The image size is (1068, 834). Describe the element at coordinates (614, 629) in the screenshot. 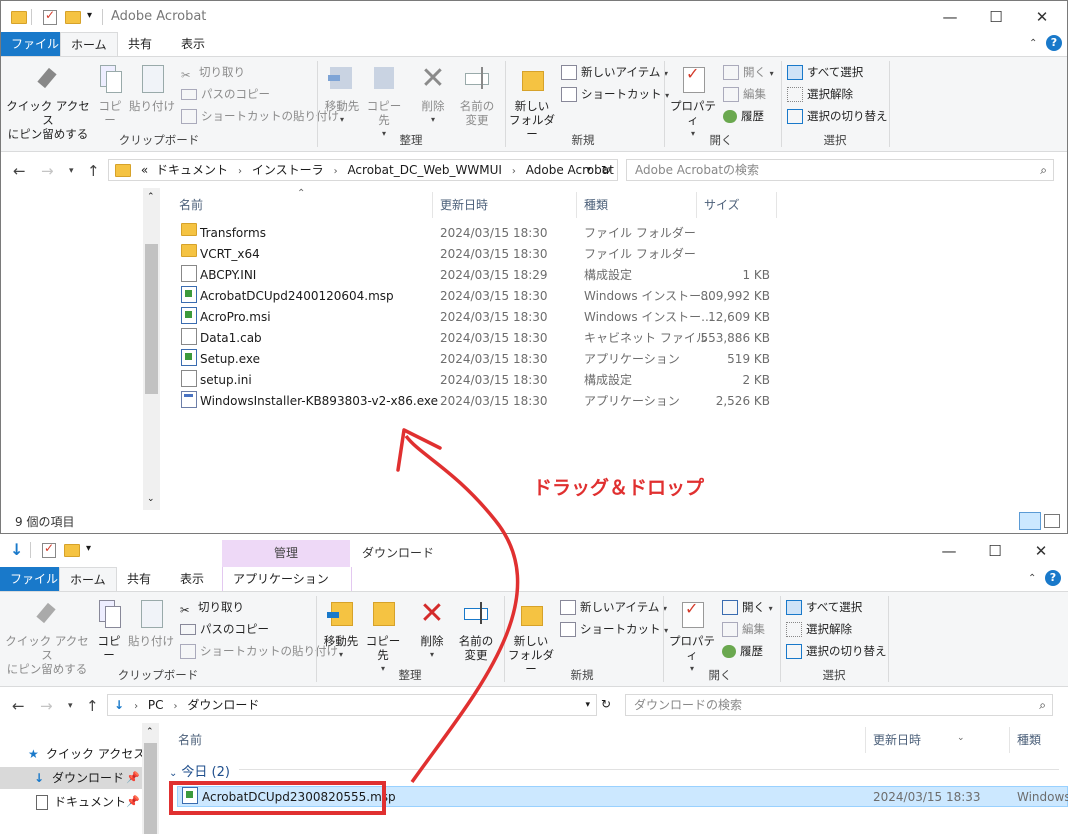

I see `easy-access-button: ショートカット ▾` at that location.